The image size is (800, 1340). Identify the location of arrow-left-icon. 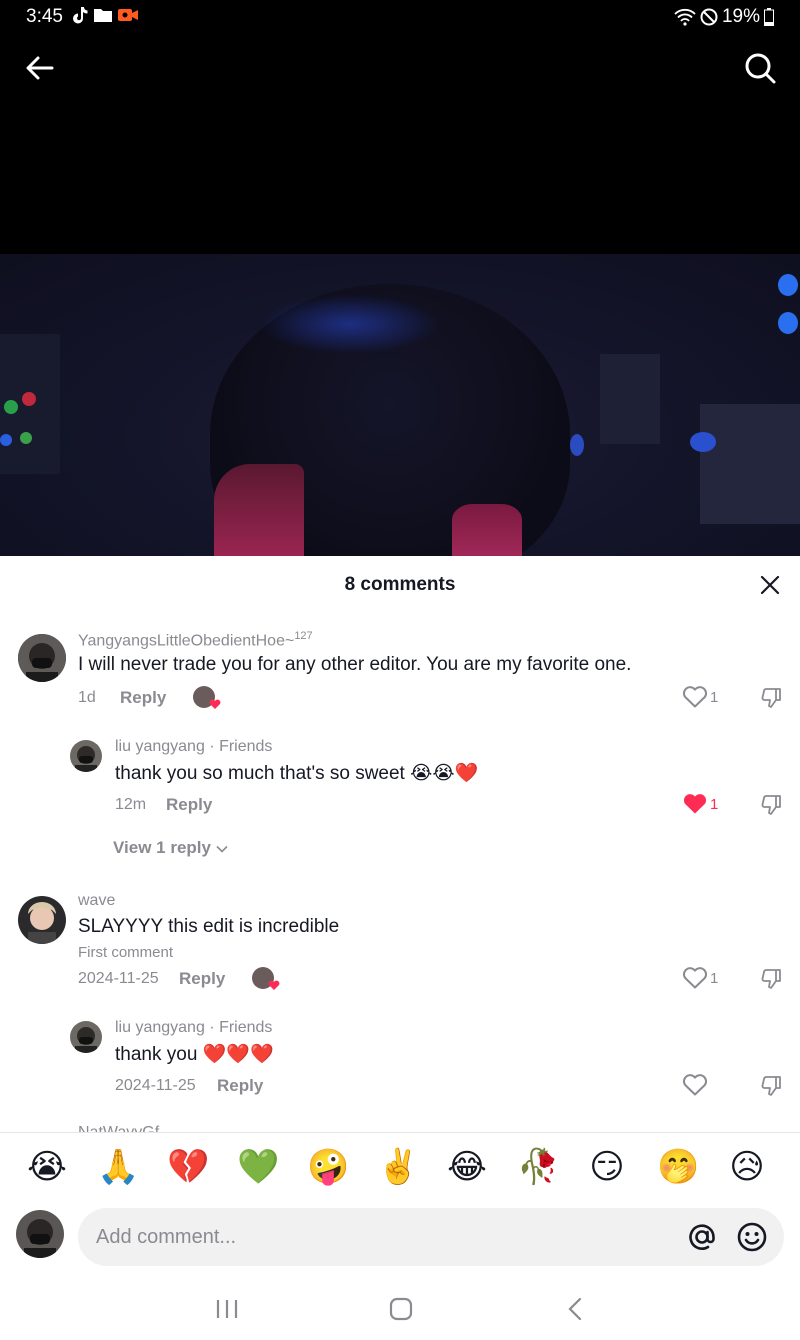
(40, 68).